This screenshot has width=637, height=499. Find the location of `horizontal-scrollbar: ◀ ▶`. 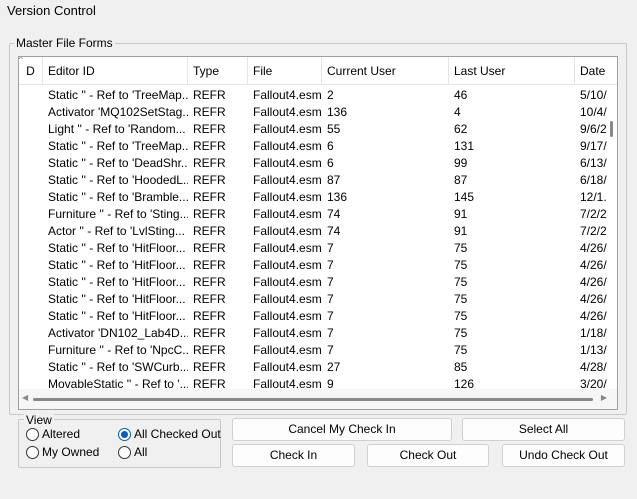

horizontal-scrollbar: ◀ ▶ is located at coordinates (318, 399).